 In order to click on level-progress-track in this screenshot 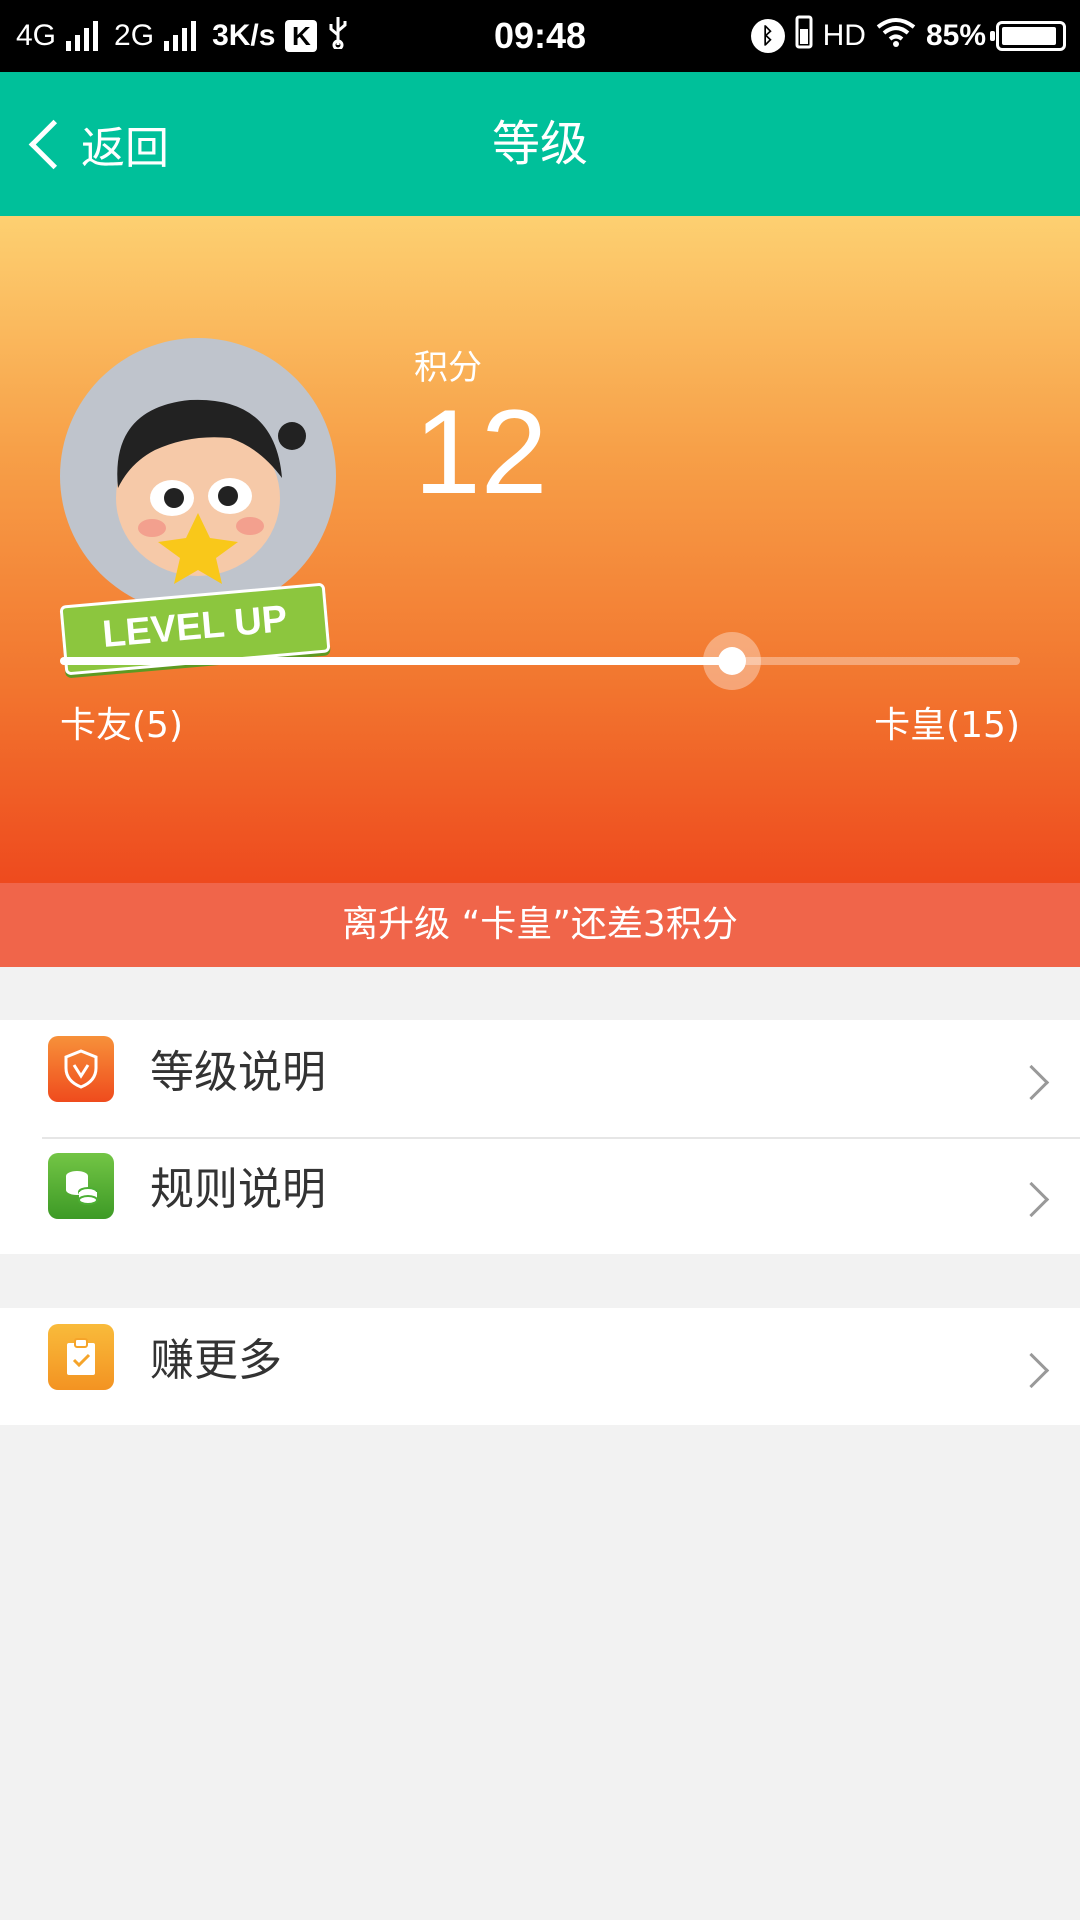, I will do `click(540, 661)`.